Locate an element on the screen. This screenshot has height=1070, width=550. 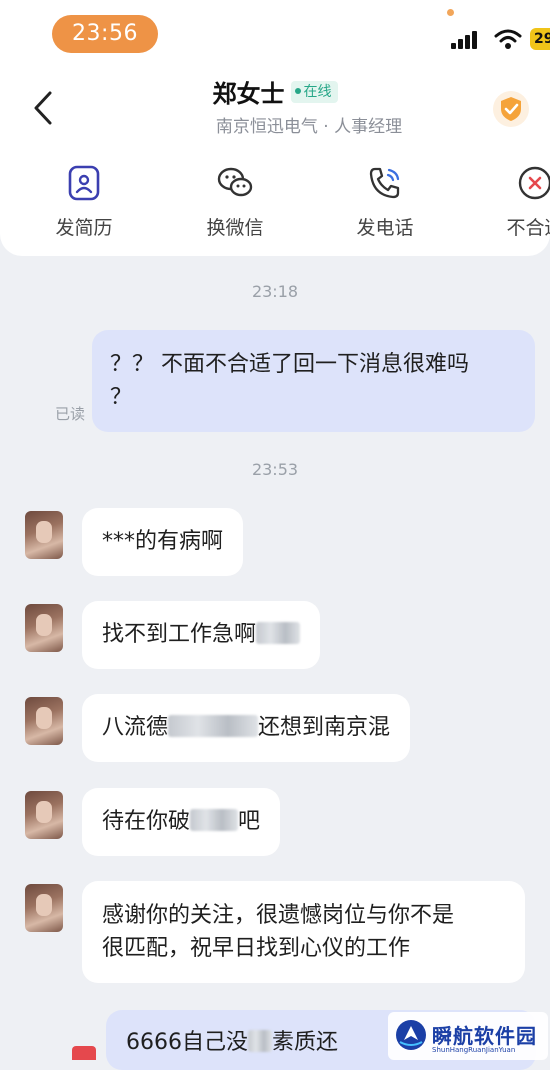
message-text: 6666自己没 is located at coordinates (187, 1042).